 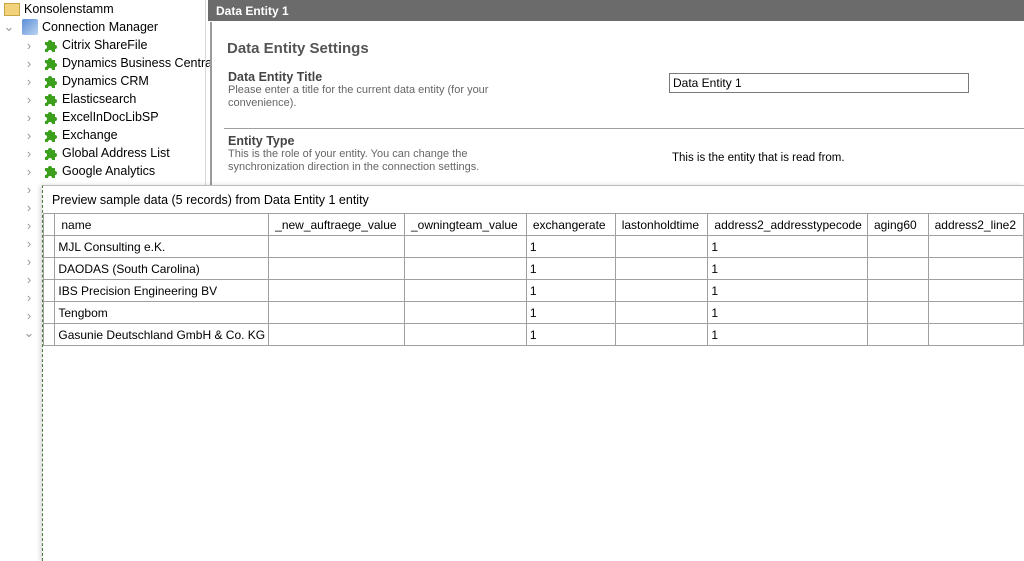 I want to click on column-header: exchangerate, so click(x=570, y=224).